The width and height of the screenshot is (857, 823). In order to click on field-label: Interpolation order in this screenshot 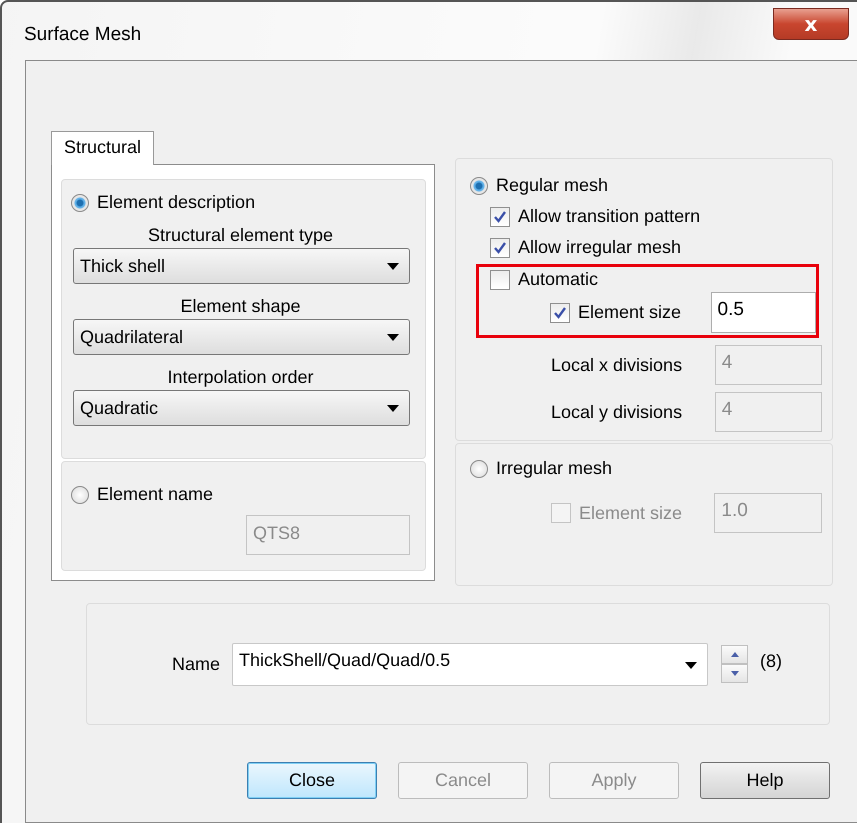, I will do `click(240, 377)`.